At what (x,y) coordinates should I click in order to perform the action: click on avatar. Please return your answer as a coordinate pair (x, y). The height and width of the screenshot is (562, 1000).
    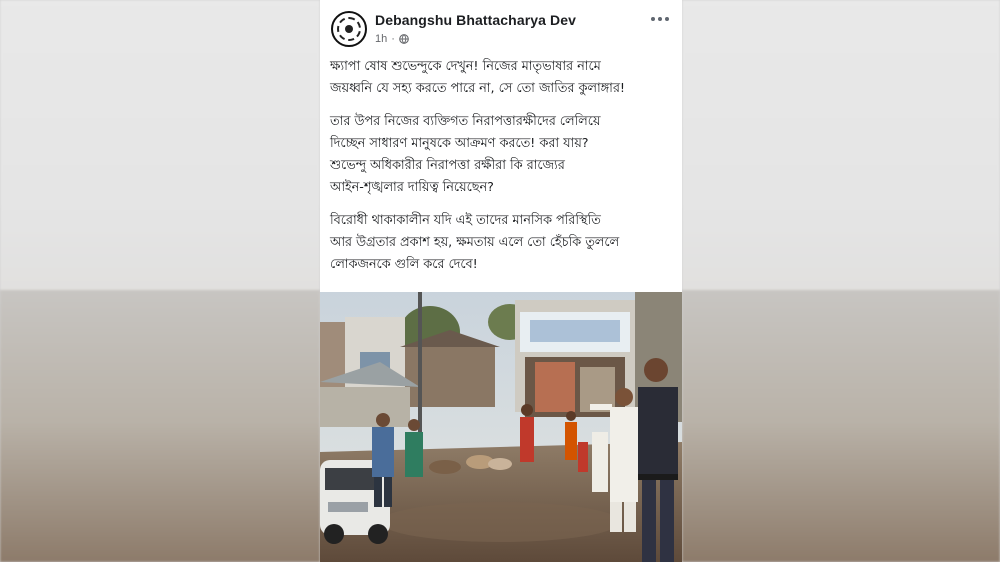
    Looking at the image, I should click on (349, 29).